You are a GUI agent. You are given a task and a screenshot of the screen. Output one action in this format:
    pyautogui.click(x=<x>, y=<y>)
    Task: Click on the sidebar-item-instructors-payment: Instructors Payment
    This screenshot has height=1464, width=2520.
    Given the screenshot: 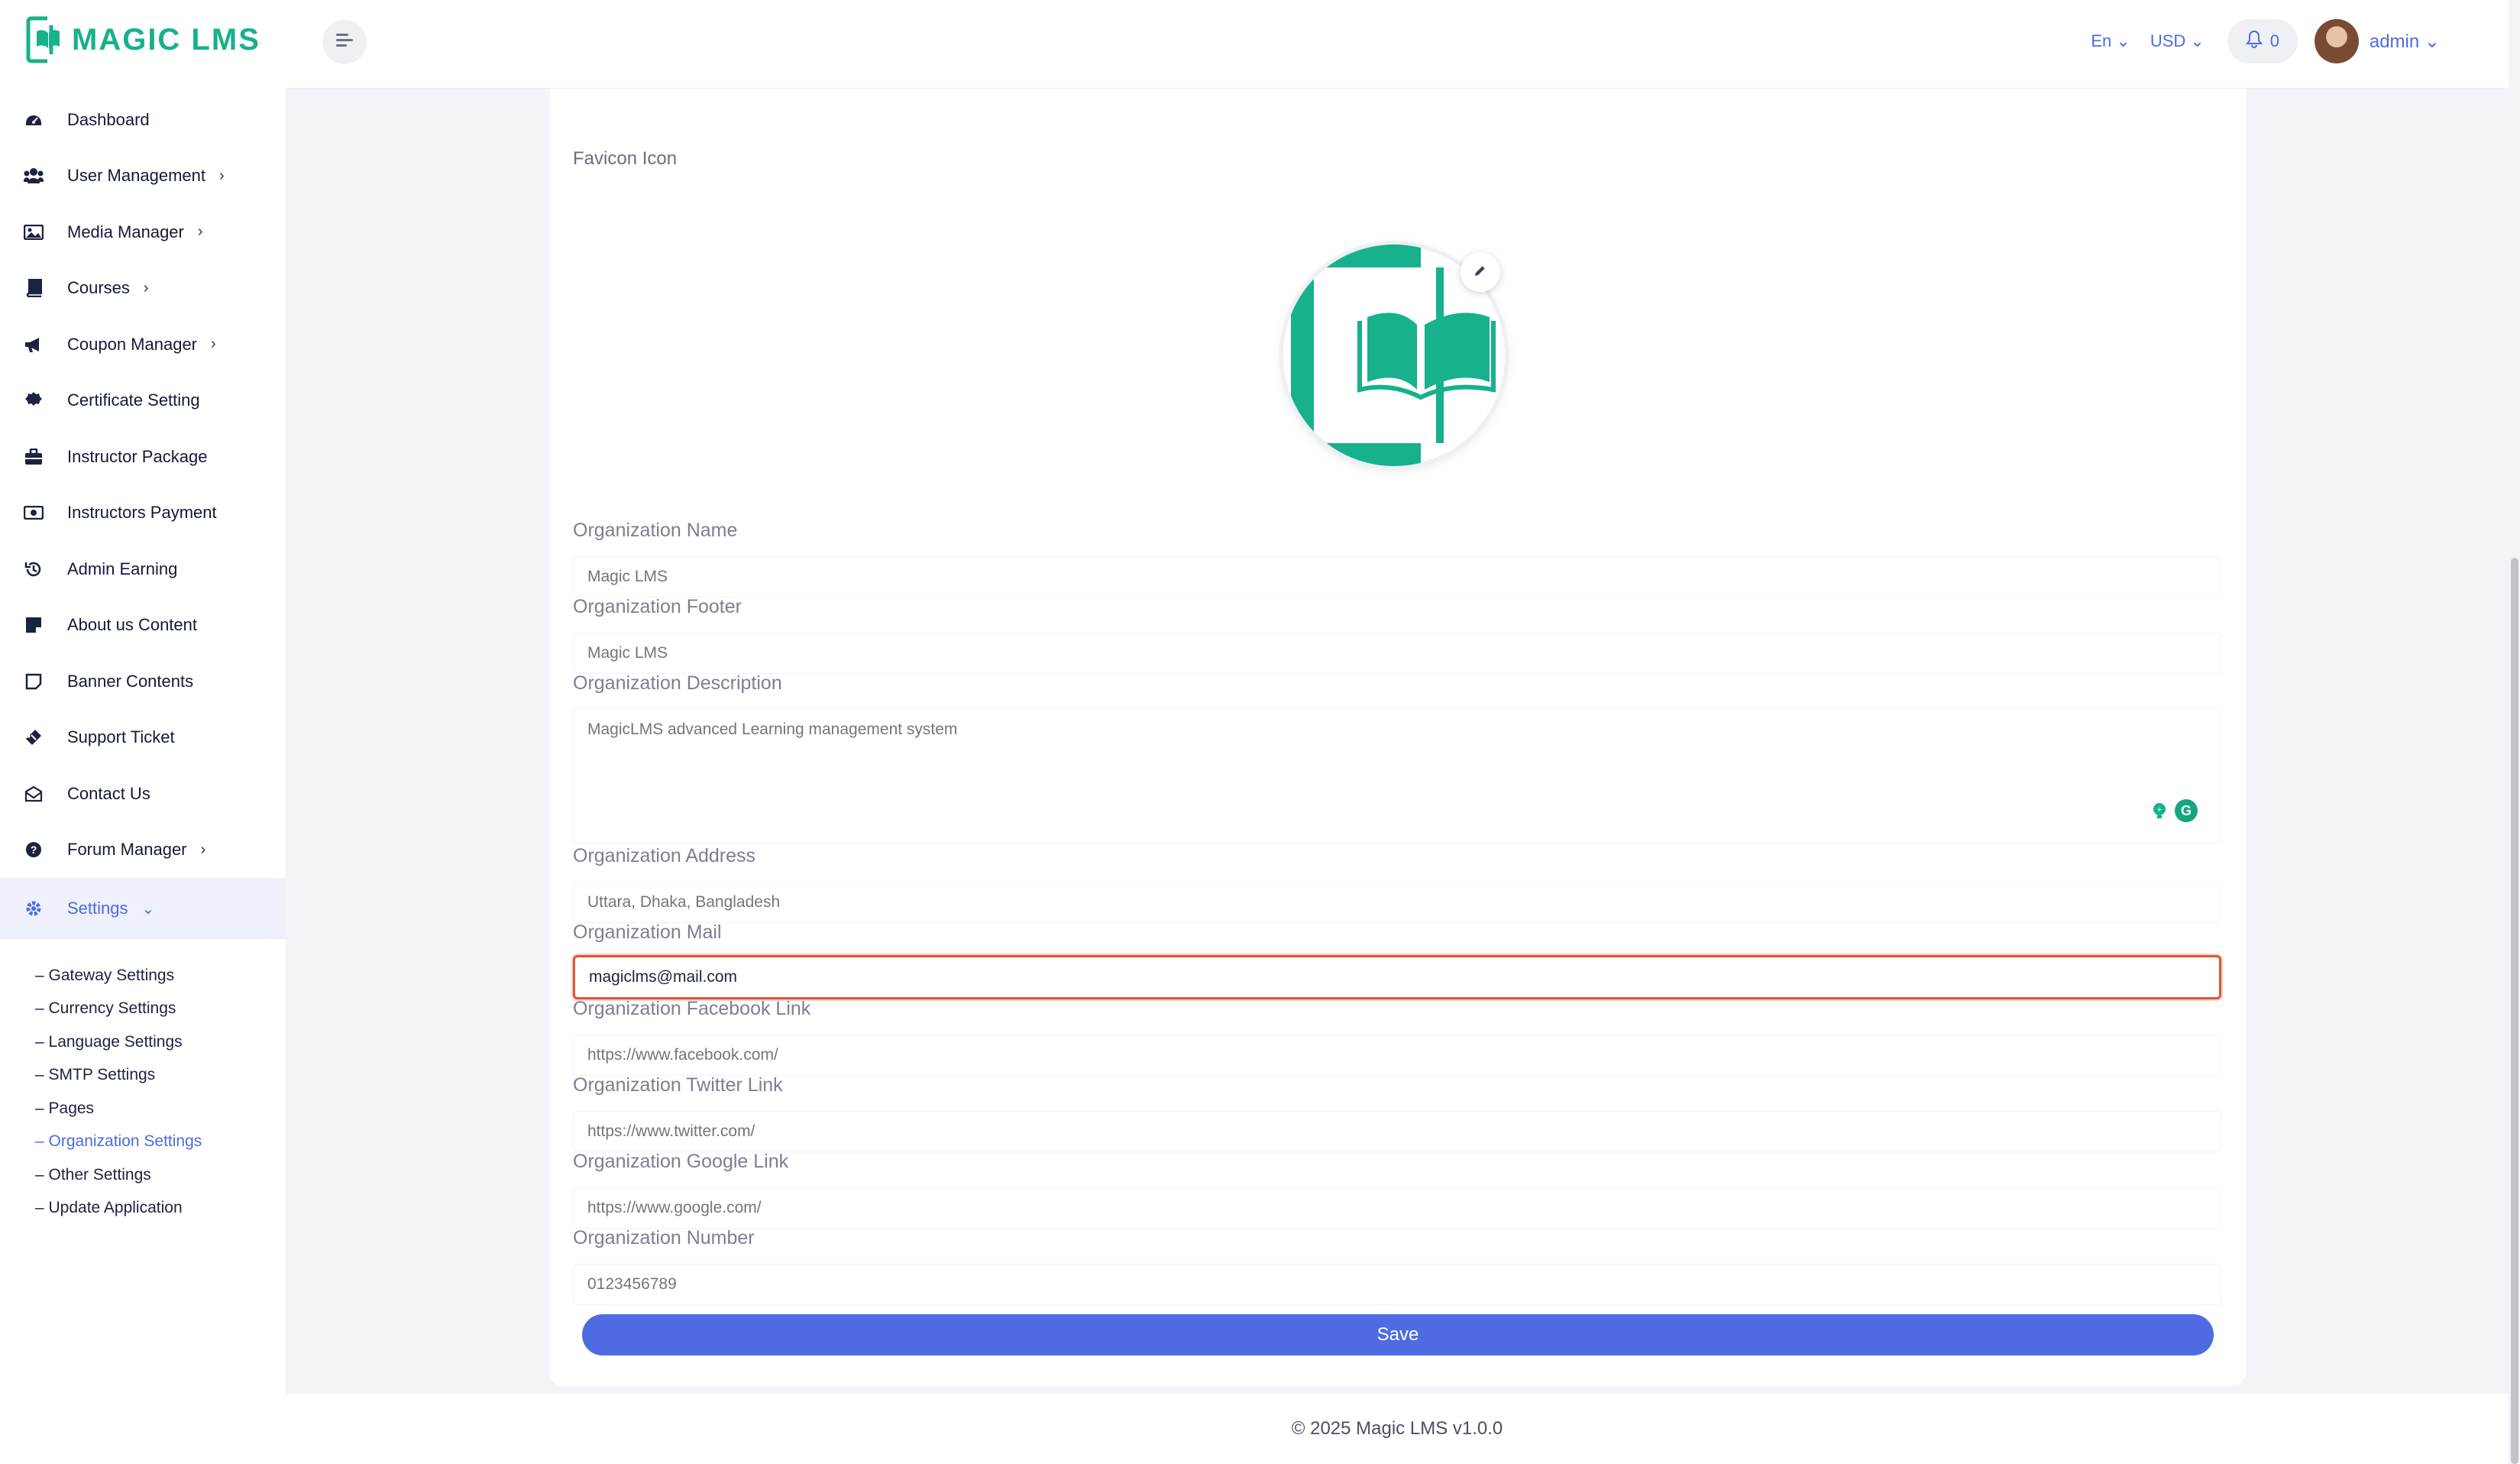 What is the action you would take?
    pyautogui.click(x=143, y=513)
    